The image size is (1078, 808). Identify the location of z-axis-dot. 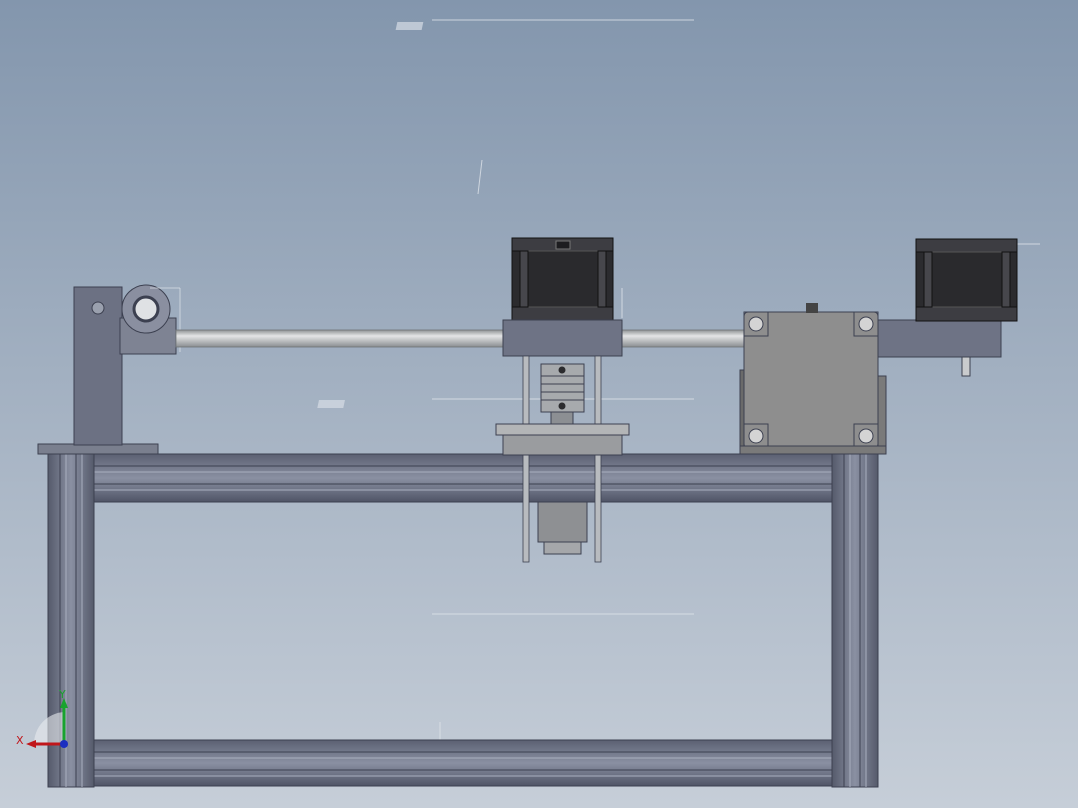
(64, 744).